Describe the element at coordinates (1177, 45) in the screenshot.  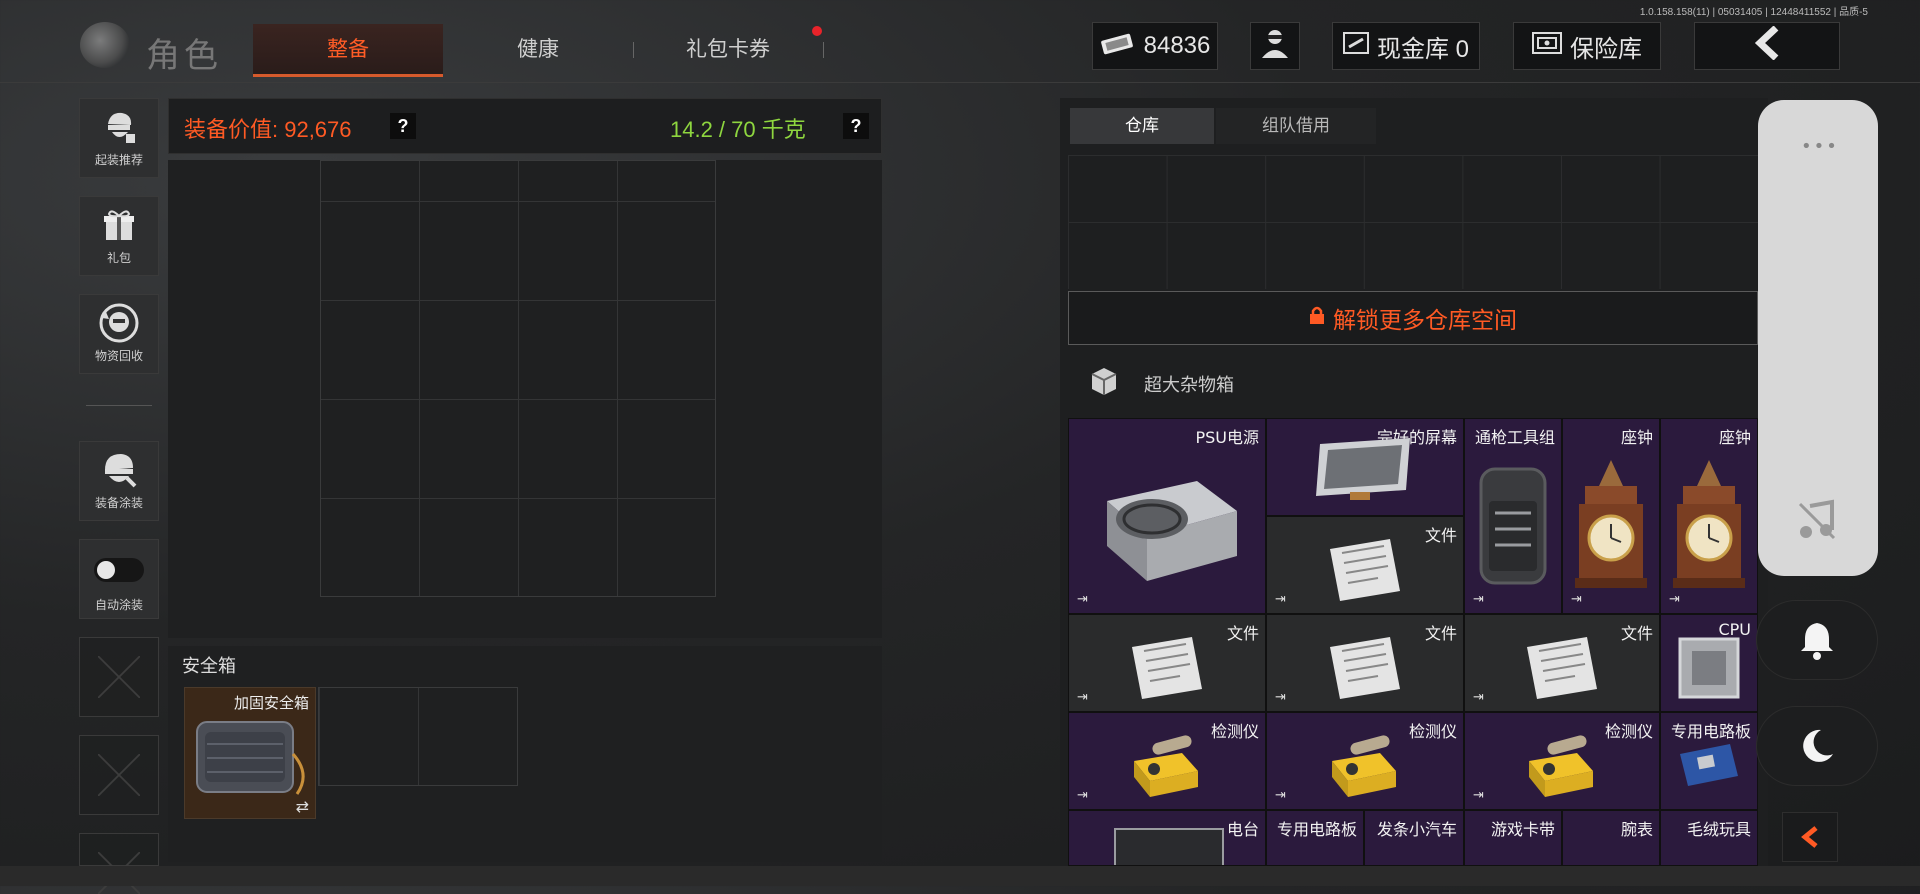
I see `money-amount: 84836` at that location.